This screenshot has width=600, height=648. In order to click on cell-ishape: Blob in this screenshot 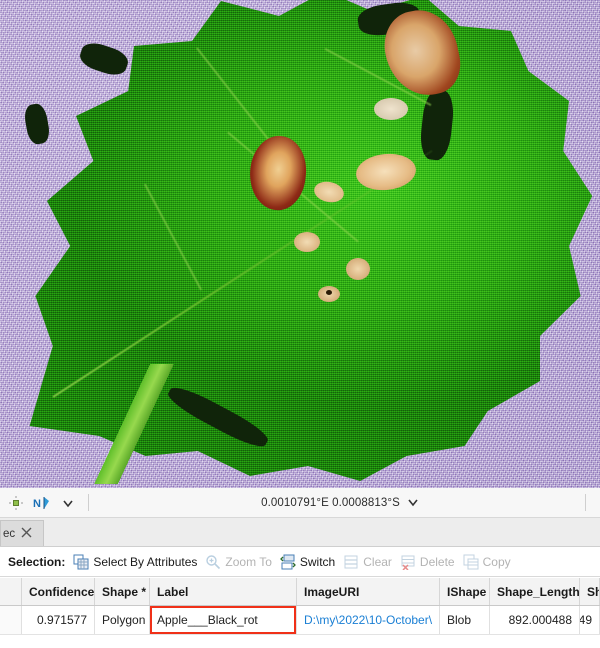, I will do `click(465, 620)`.